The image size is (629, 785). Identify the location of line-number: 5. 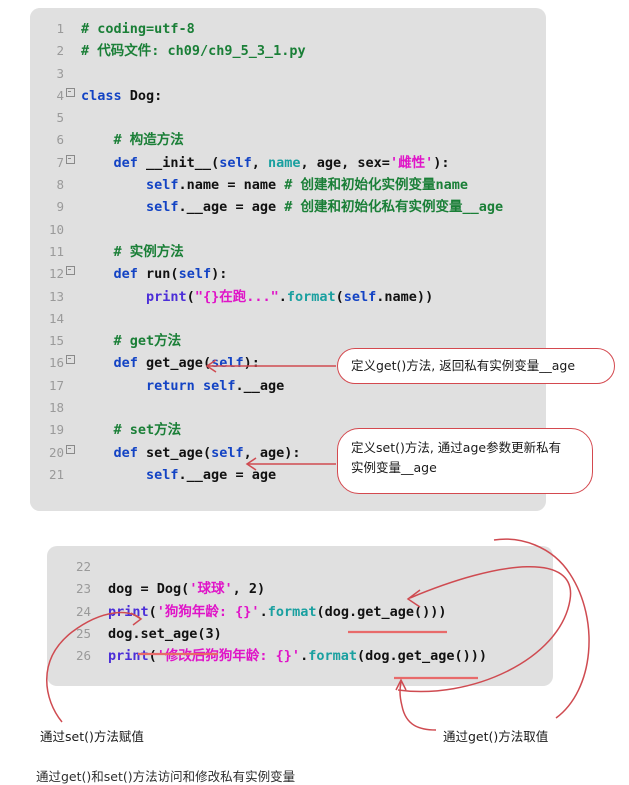
(60, 118).